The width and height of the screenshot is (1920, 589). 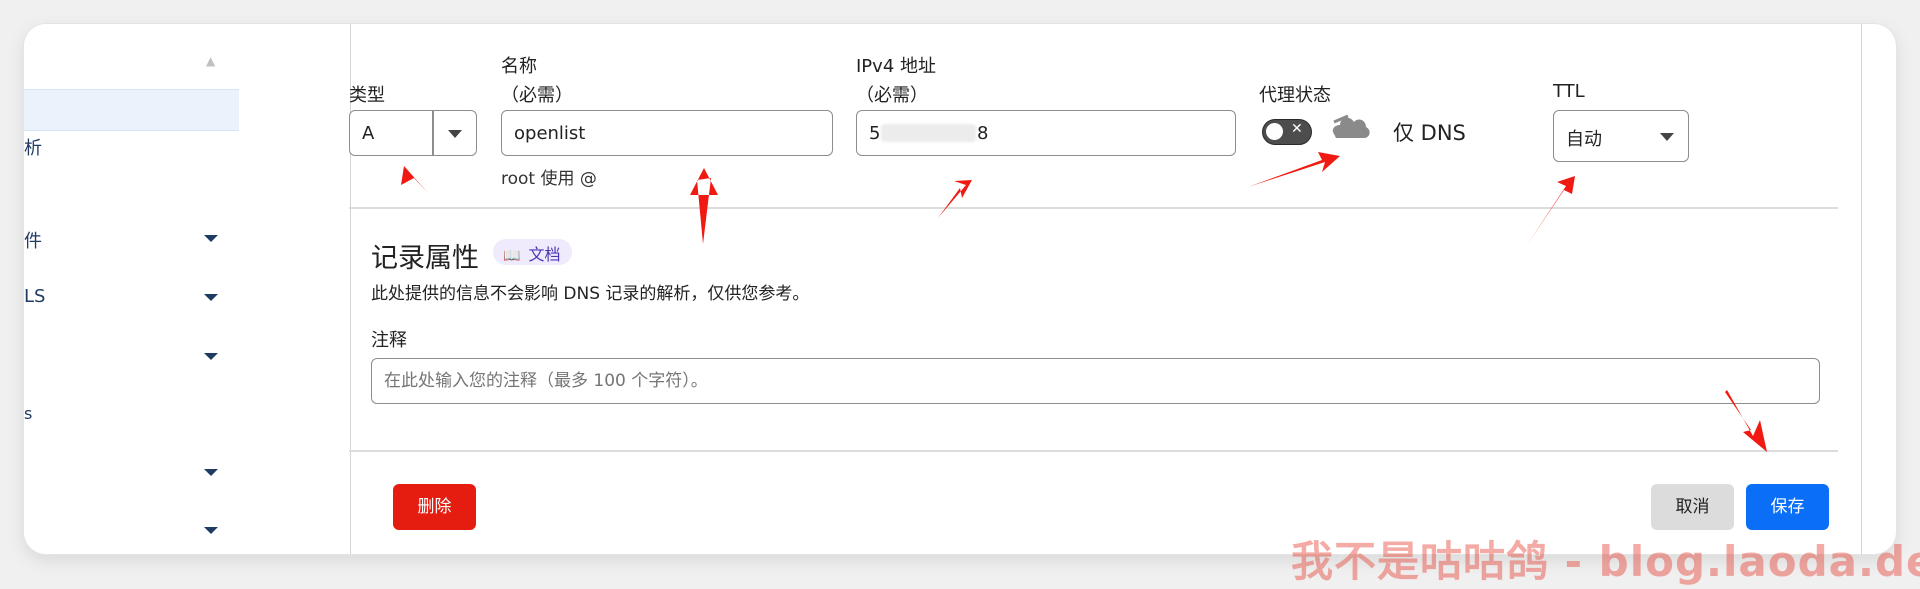 I want to click on watermark: 我不是咕咕鸽 - blog.laoda.de, so click(x=1605, y=561).